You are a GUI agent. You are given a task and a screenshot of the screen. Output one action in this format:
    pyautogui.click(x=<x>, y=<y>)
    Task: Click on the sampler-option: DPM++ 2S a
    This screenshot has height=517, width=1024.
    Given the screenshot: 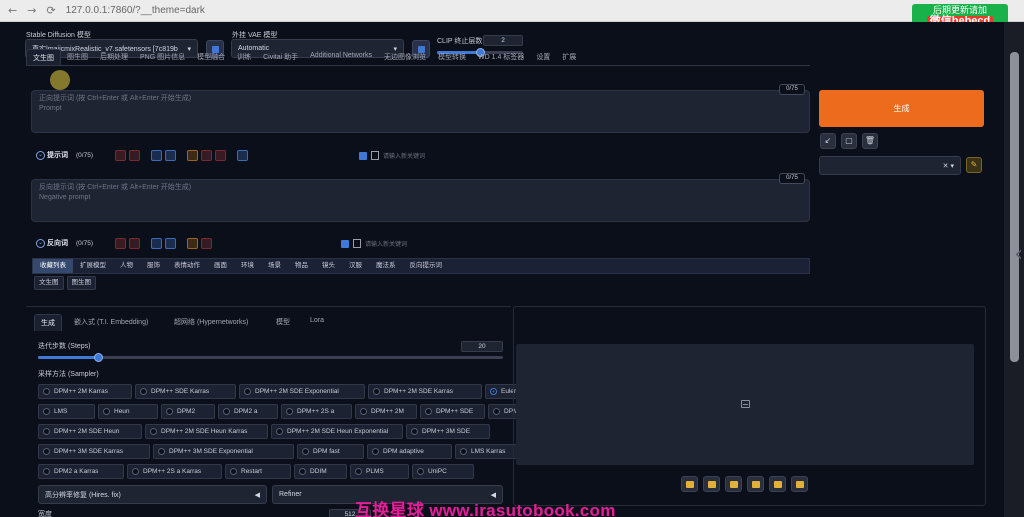 What is the action you would take?
    pyautogui.click(x=316, y=411)
    